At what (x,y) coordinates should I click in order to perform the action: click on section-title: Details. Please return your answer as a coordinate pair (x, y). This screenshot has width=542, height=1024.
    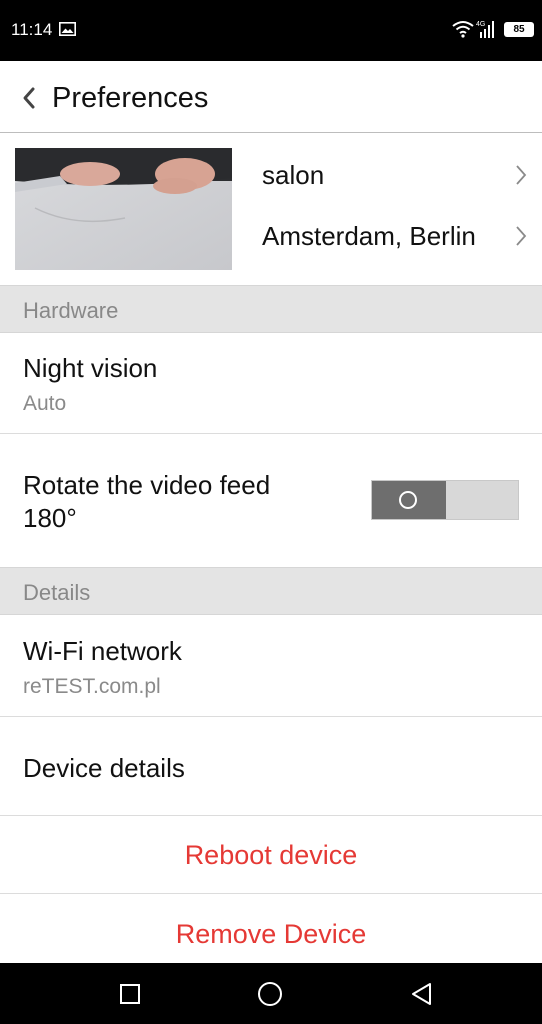
    Looking at the image, I should click on (57, 592).